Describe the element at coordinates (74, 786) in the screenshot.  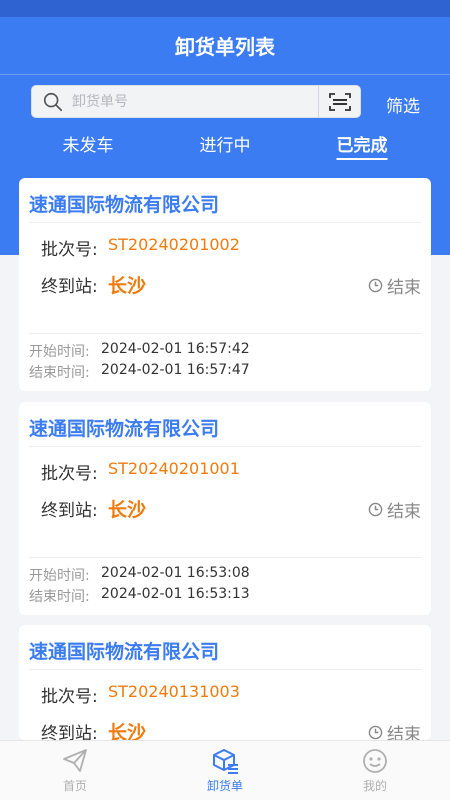
I see `nav-home-label: 首页` at that location.